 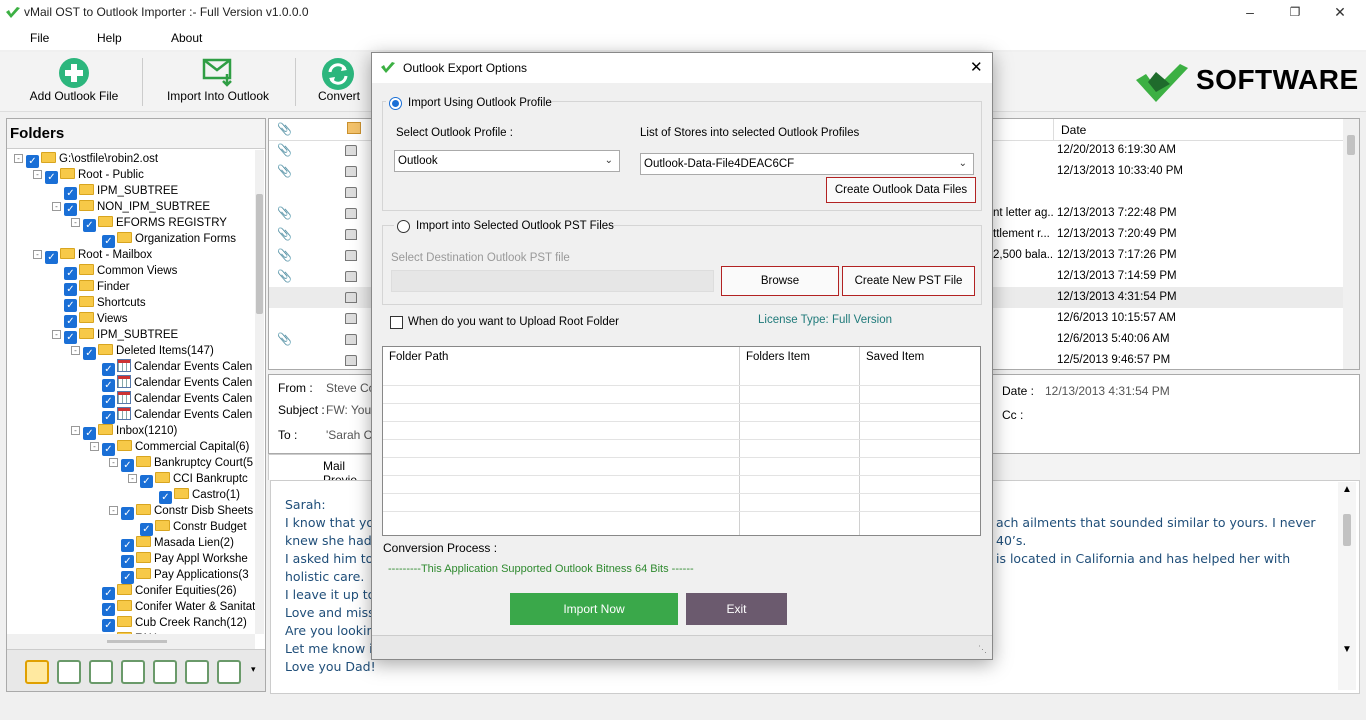 I want to click on folder-tree-label: Finder, so click(x=113, y=287).